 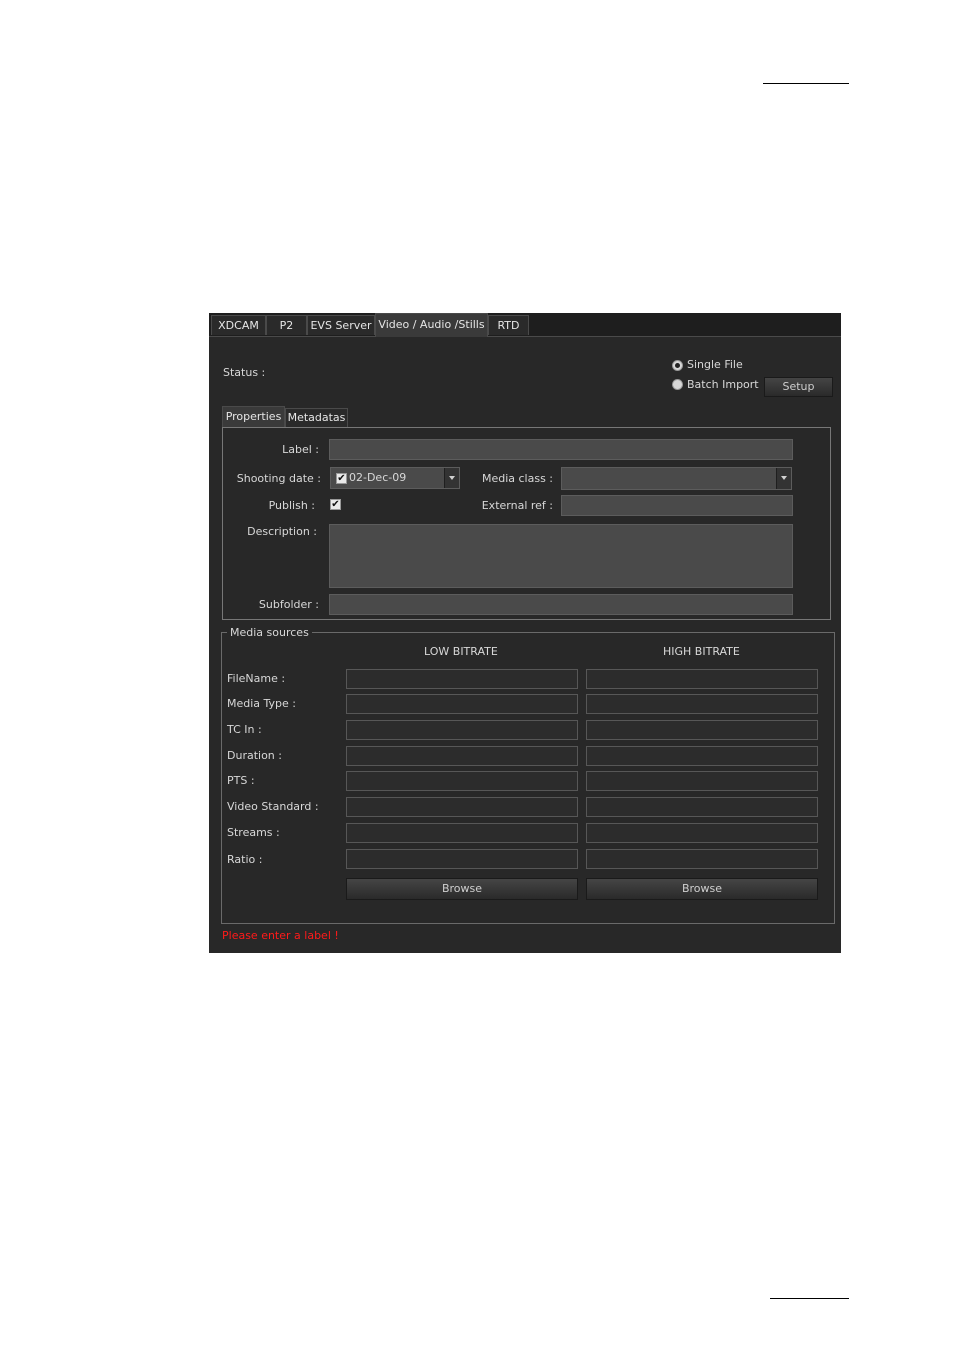 What do you see at coordinates (341, 325) in the screenshot?
I see `tab-evs-server: EVS Server` at bounding box center [341, 325].